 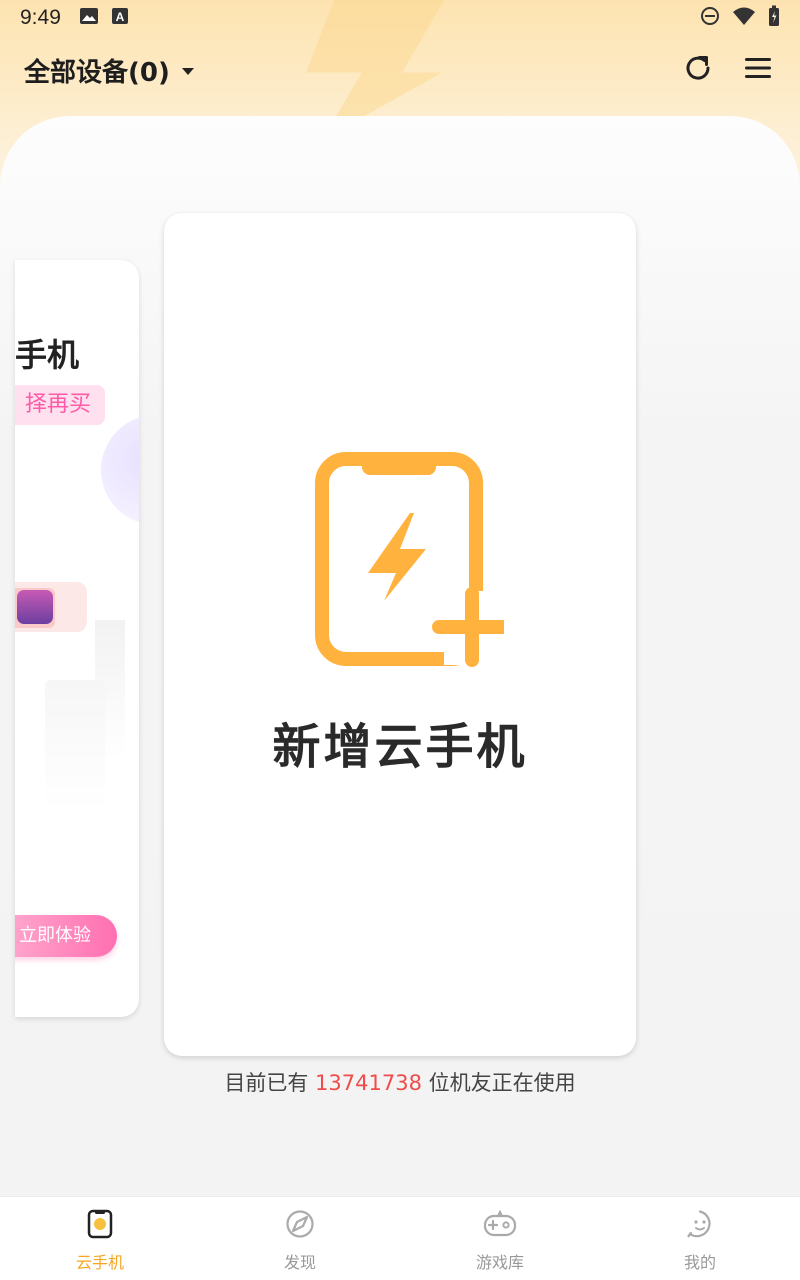 I want to click on usage-prefix: 目前已有, so click(x=266, y=1083).